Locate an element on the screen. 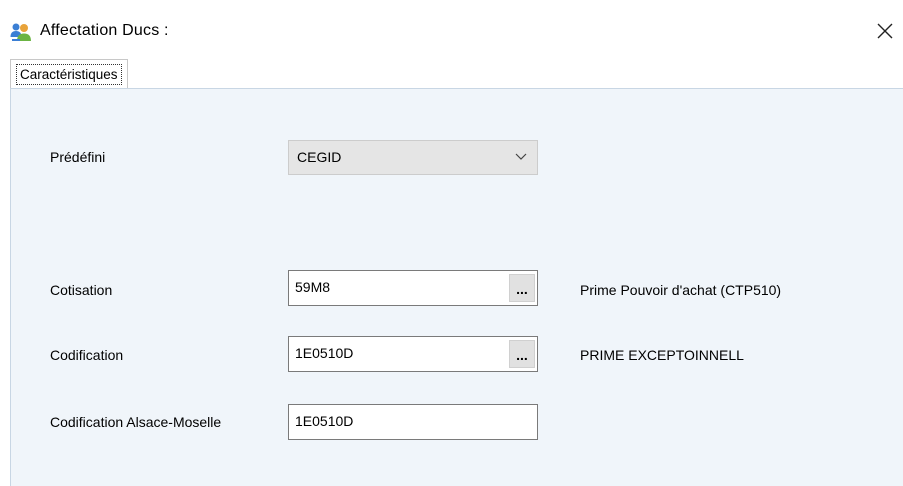  codification-label: Codification is located at coordinates (87, 355).